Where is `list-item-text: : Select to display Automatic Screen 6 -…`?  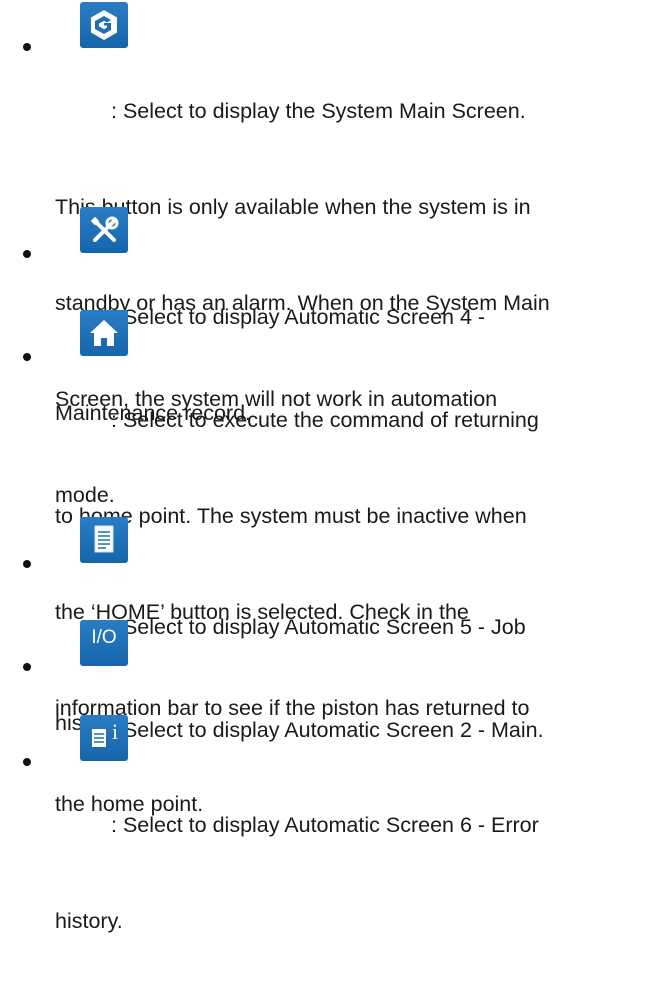
list-item-text: : Select to display Automatic Screen 6 -… is located at coordinates (297, 873).